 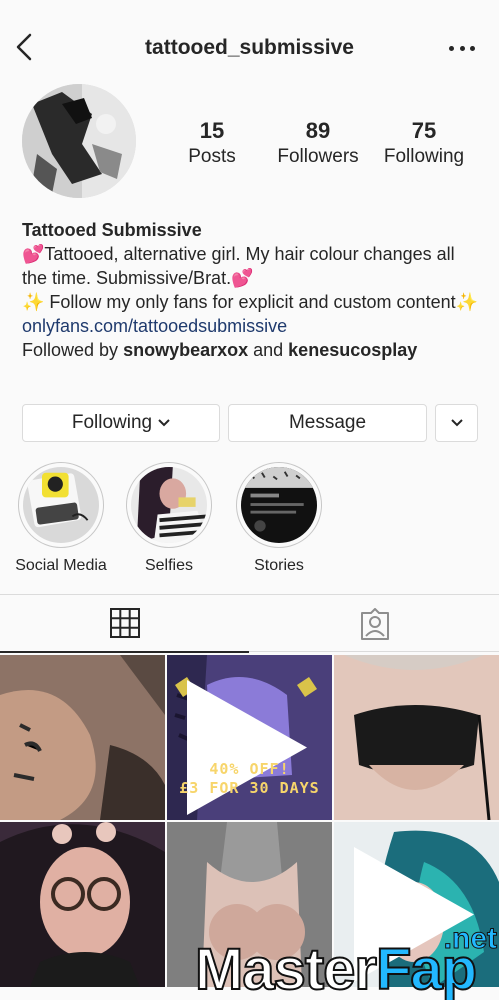 I want to click on sale-line-2: £3 FOR 30 DAYS, so click(x=249, y=788).